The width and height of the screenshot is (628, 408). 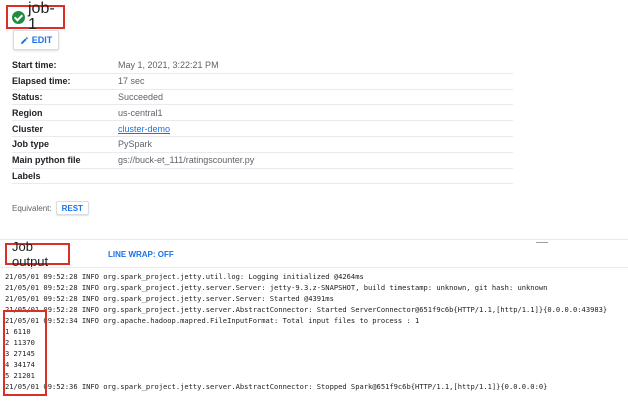 What do you see at coordinates (30, 254) in the screenshot?
I see `job-output-title: Job output` at bounding box center [30, 254].